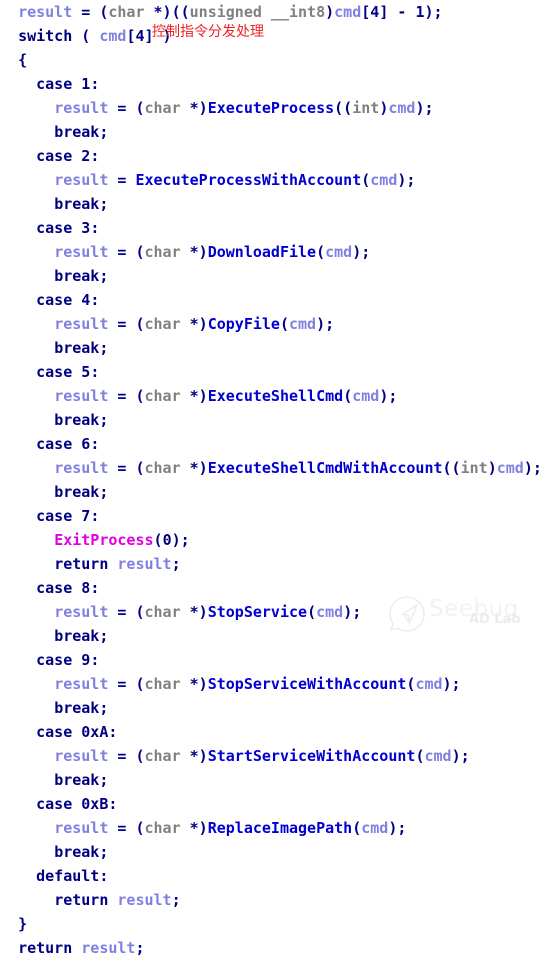 This screenshot has width=543, height=960. I want to click on number-token: 0xA, so click(95, 732).